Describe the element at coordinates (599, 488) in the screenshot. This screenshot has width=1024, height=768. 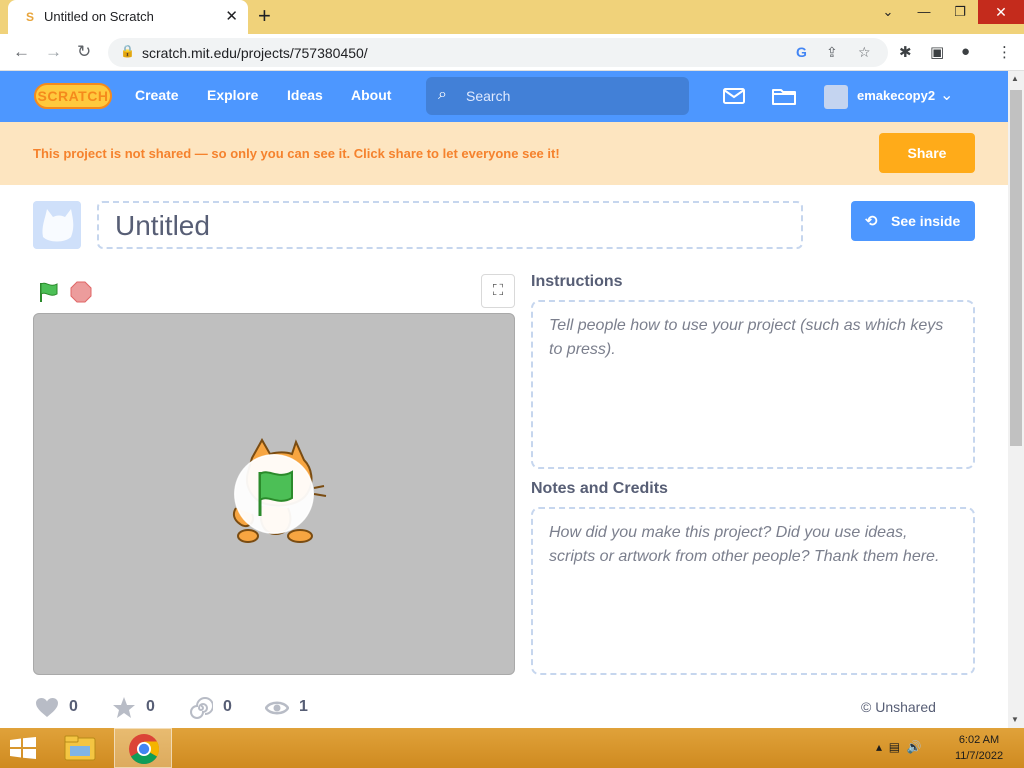
I see `notes-credits-heading: Notes and Credits` at that location.